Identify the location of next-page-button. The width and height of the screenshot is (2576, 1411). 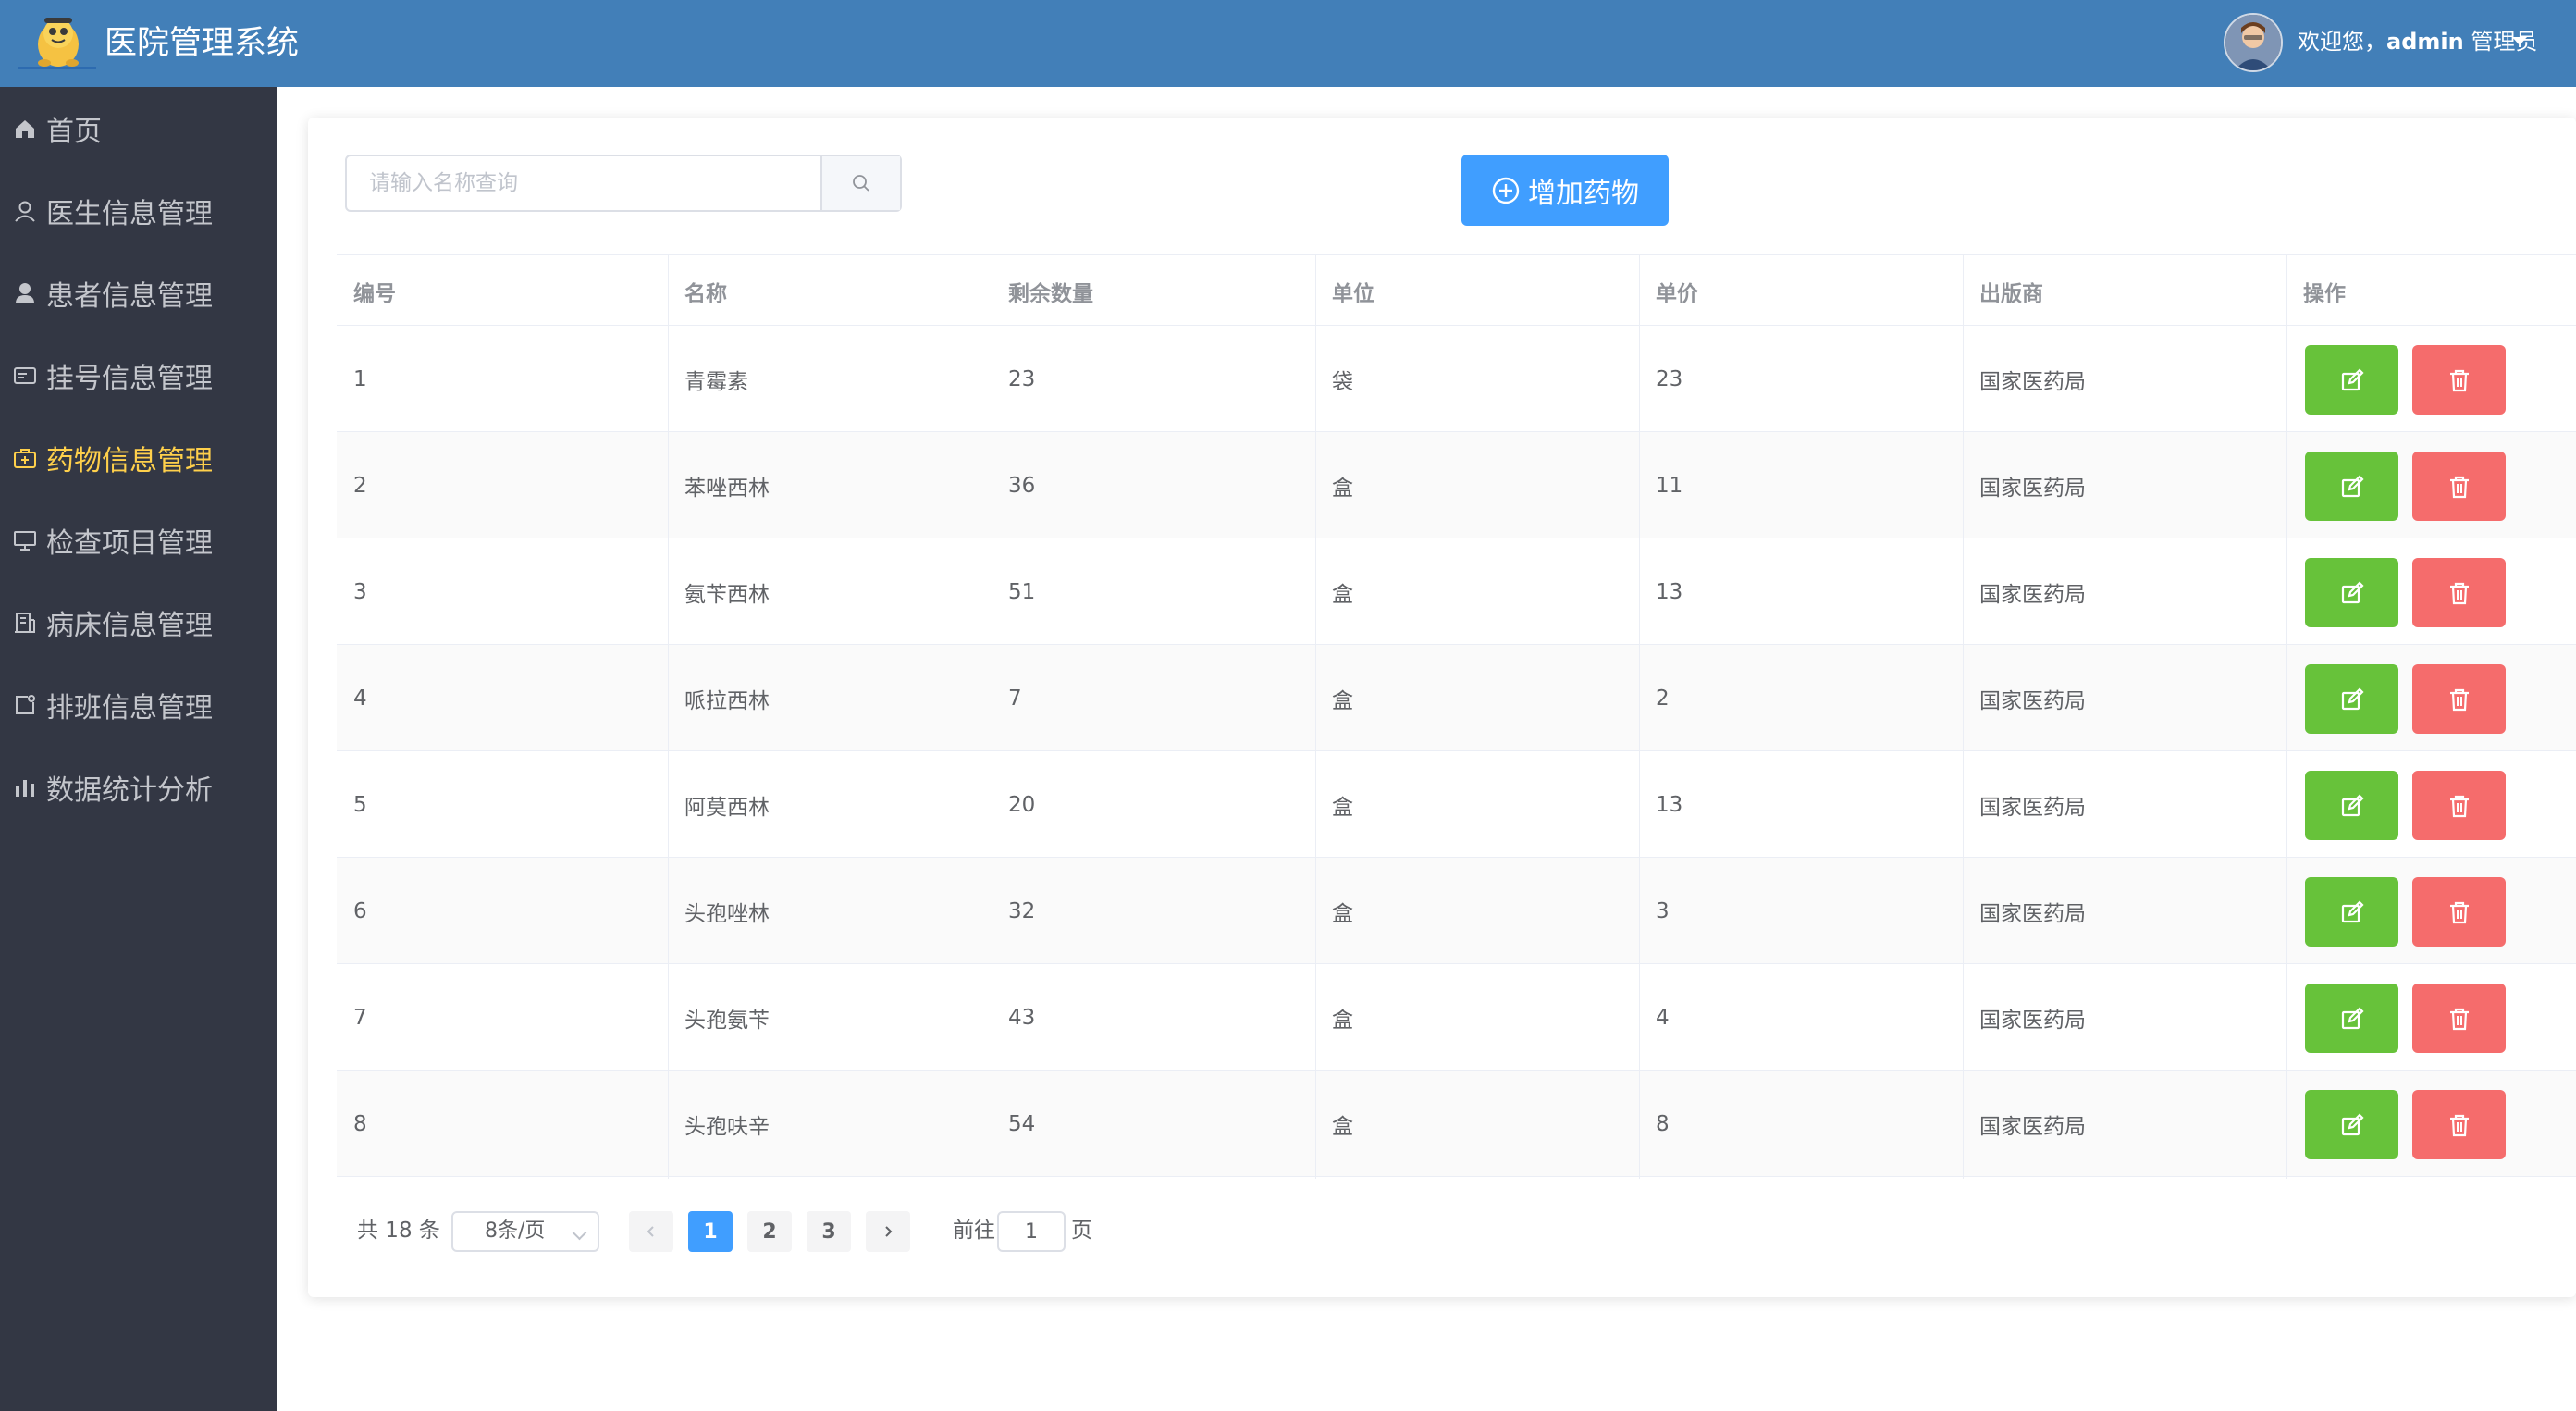
(888, 1231).